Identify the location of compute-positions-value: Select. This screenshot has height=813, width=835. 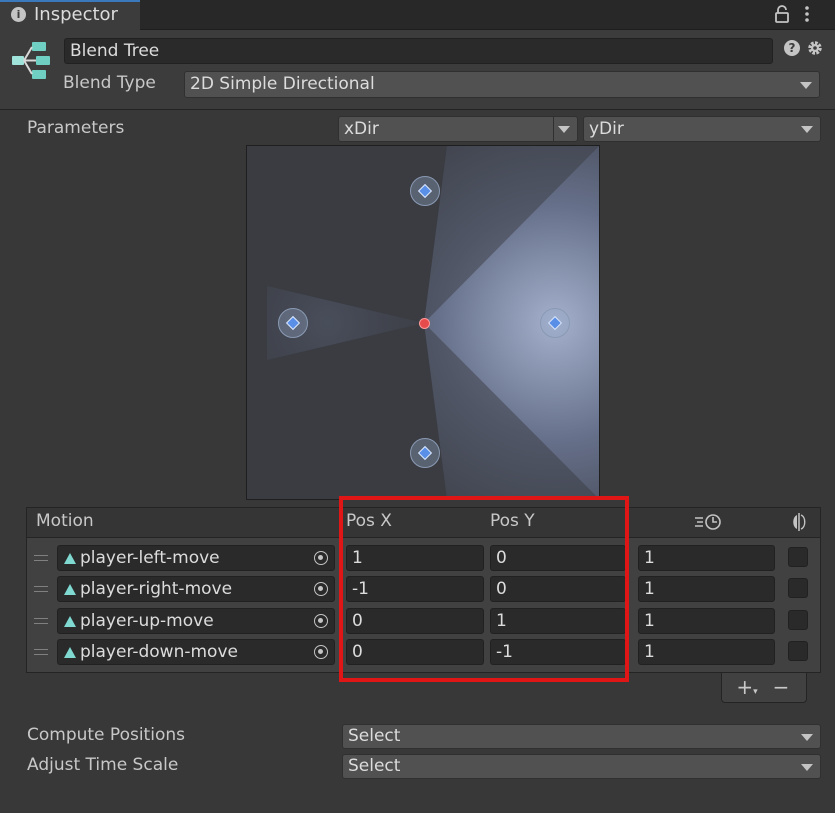
(374, 736).